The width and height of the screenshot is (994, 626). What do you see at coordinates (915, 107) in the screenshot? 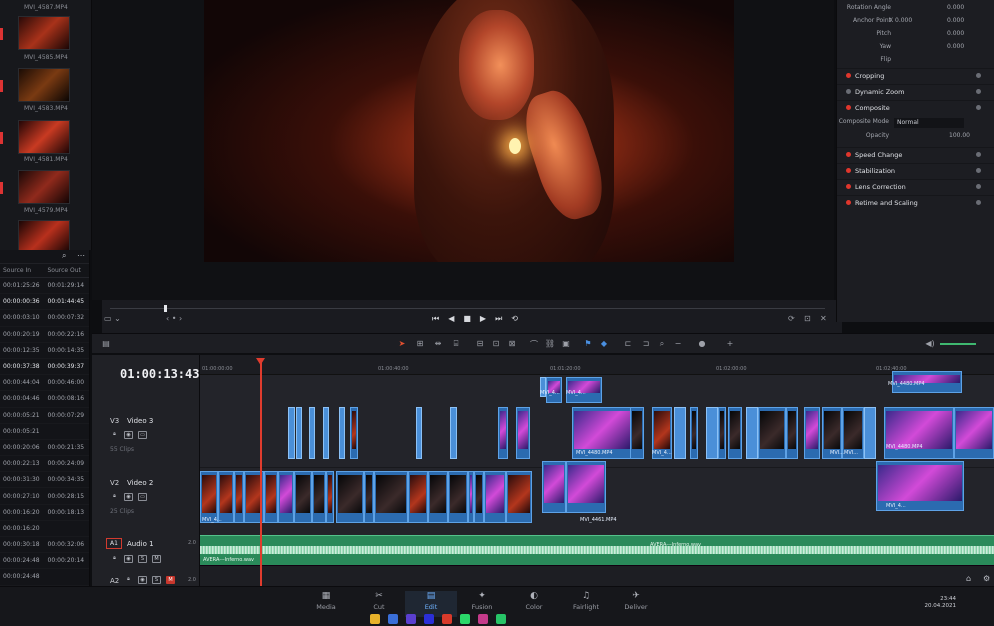
I see `inspector-section: Composite` at bounding box center [915, 107].